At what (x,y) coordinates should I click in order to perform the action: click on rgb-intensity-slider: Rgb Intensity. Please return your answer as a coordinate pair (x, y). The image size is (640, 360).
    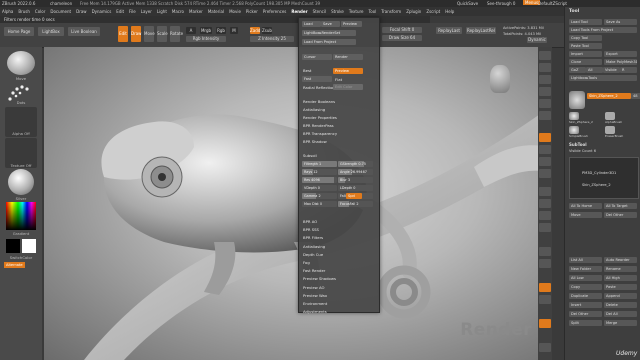
    Looking at the image, I should click on (206, 39).